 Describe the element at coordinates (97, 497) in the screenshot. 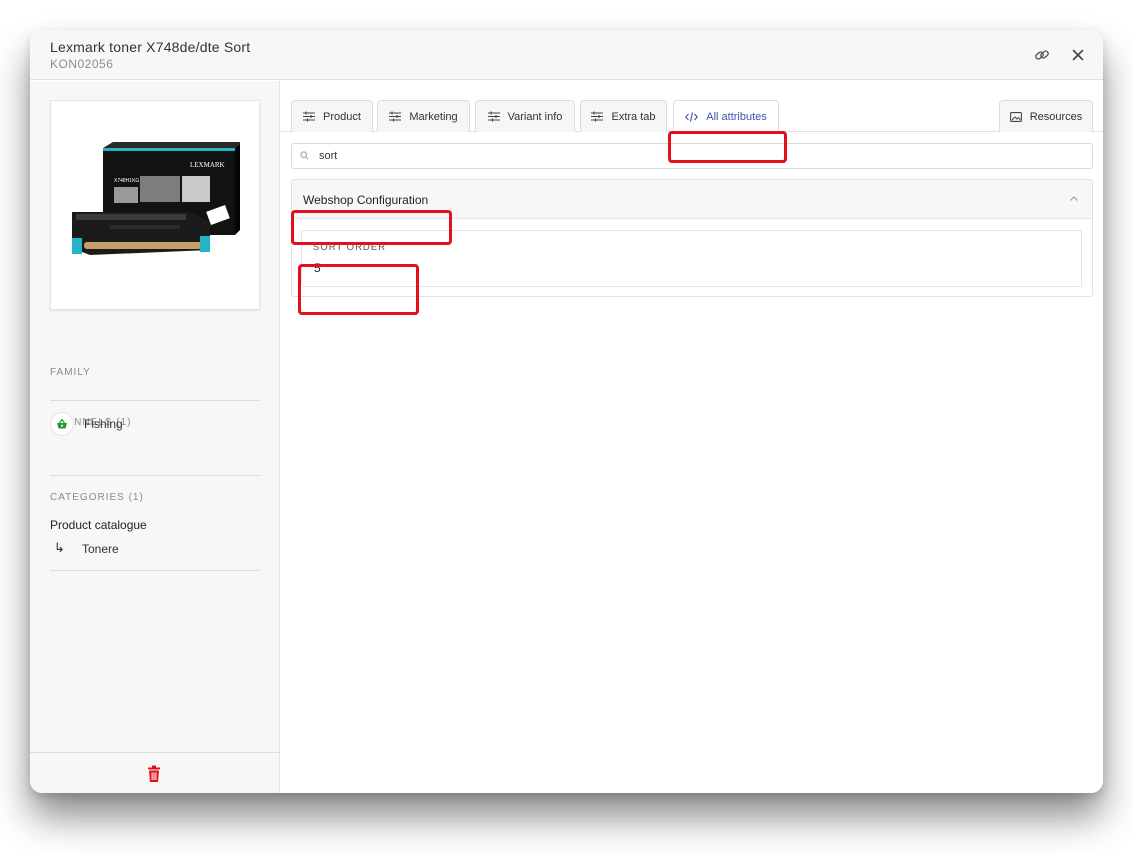

I see `categories-label: CATEGORIES (1)` at that location.